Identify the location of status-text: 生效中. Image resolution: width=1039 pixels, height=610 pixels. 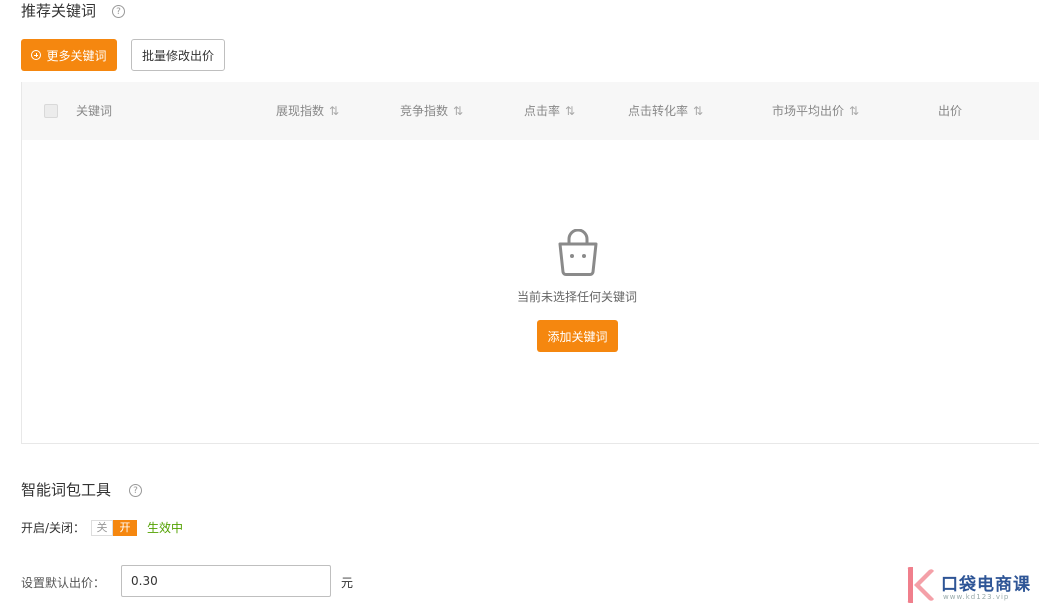
(165, 528).